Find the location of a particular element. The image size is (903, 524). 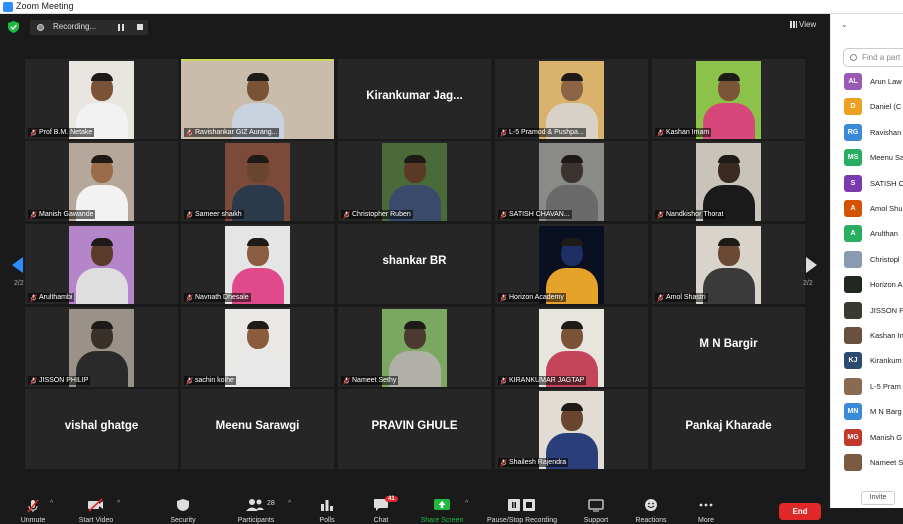

avatar: AL is located at coordinates (853, 81).